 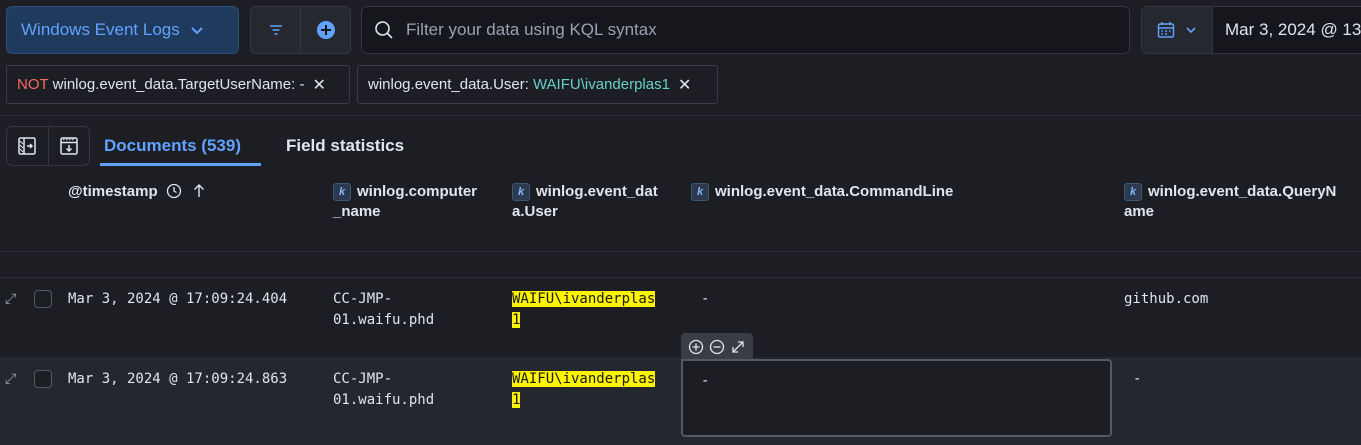 I want to click on search-icon, so click(x=384, y=30).